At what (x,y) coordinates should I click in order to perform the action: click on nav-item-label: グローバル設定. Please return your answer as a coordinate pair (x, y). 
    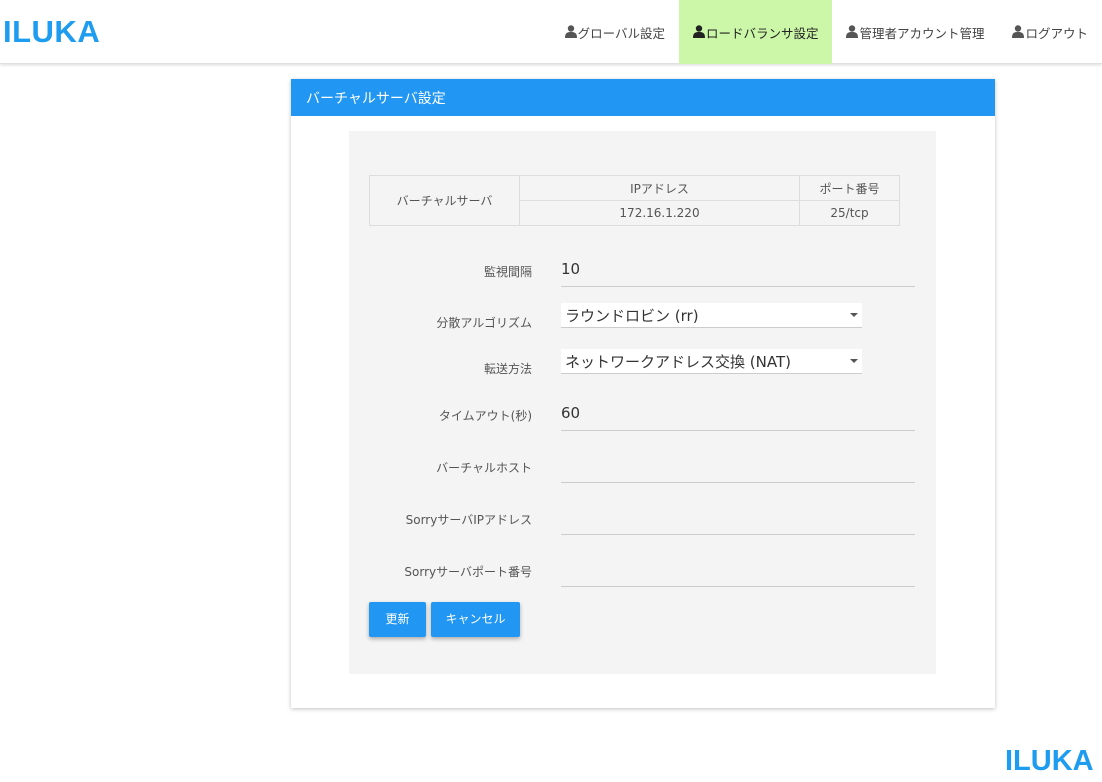
    Looking at the image, I should click on (621, 33).